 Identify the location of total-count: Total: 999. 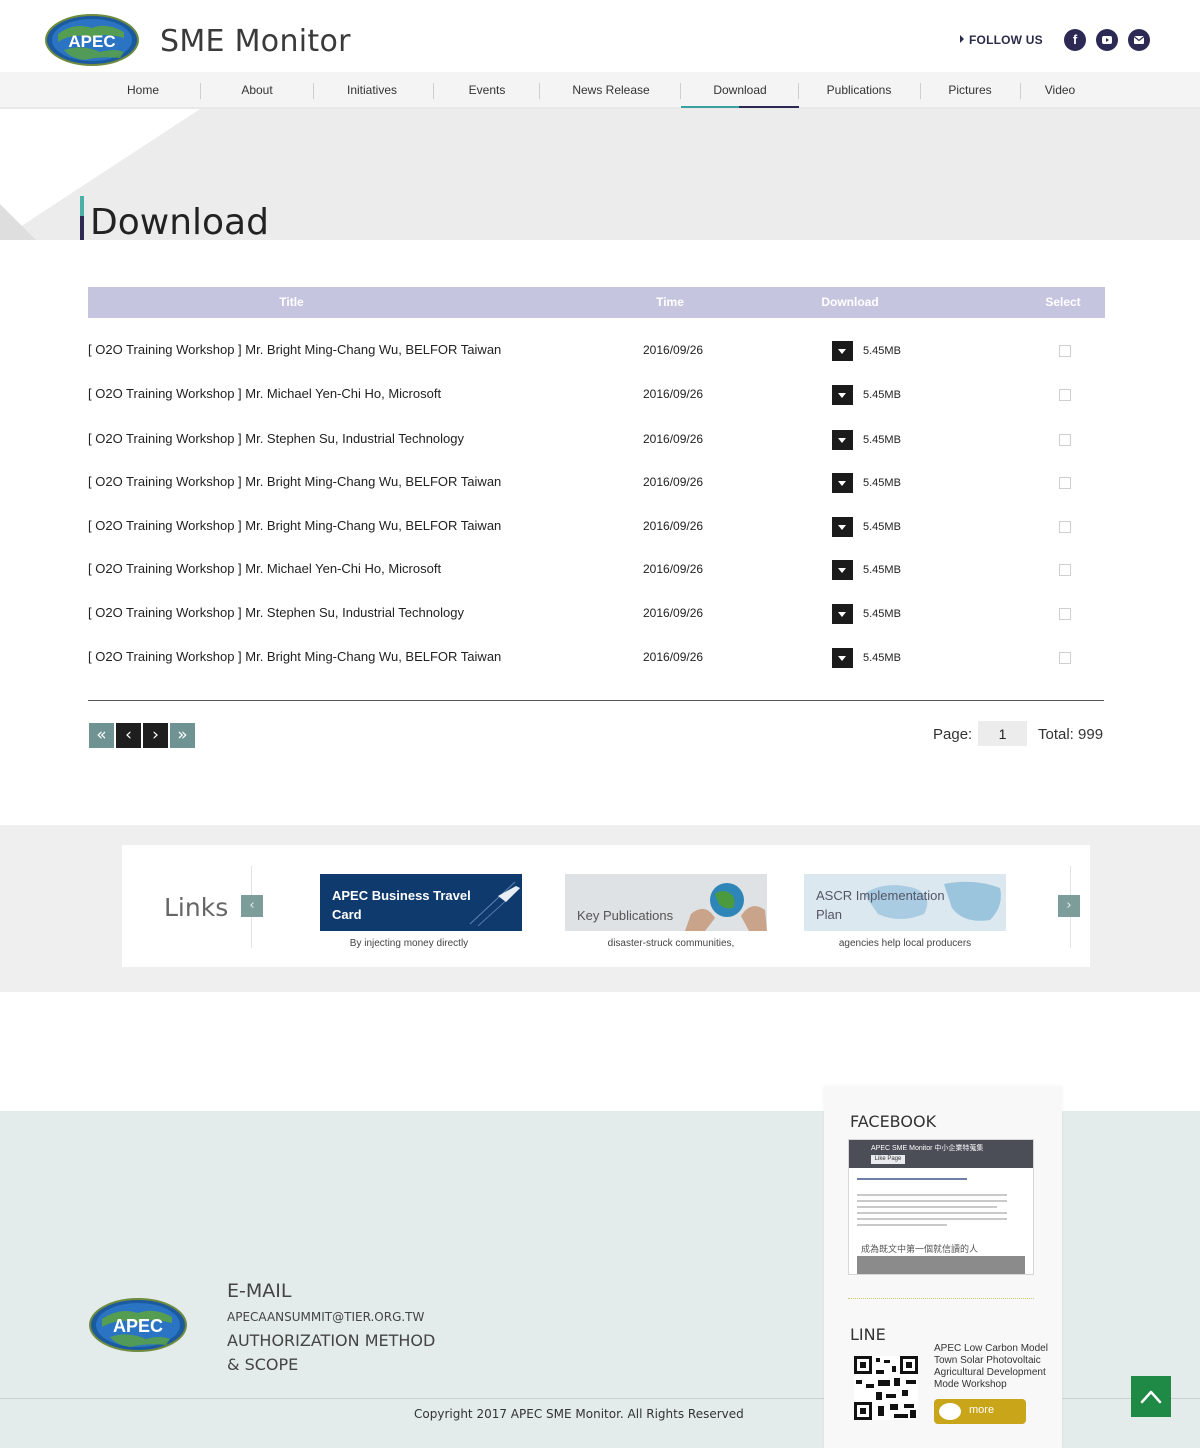
(1071, 734).